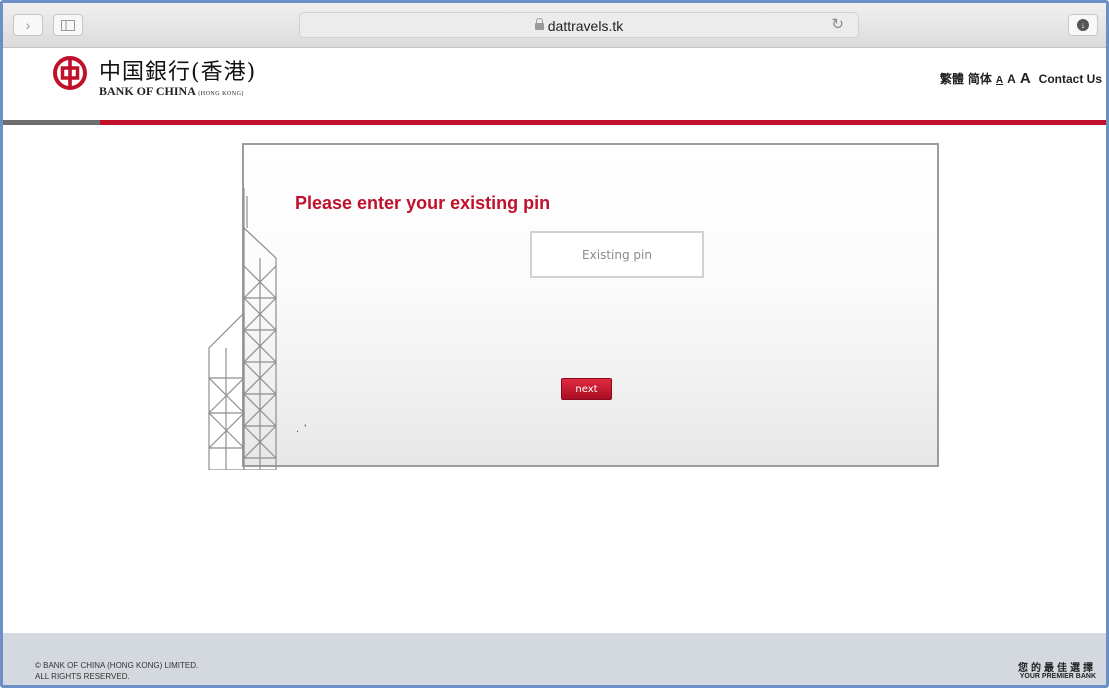  I want to click on font-size-large-link: A, so click(1025, 78).